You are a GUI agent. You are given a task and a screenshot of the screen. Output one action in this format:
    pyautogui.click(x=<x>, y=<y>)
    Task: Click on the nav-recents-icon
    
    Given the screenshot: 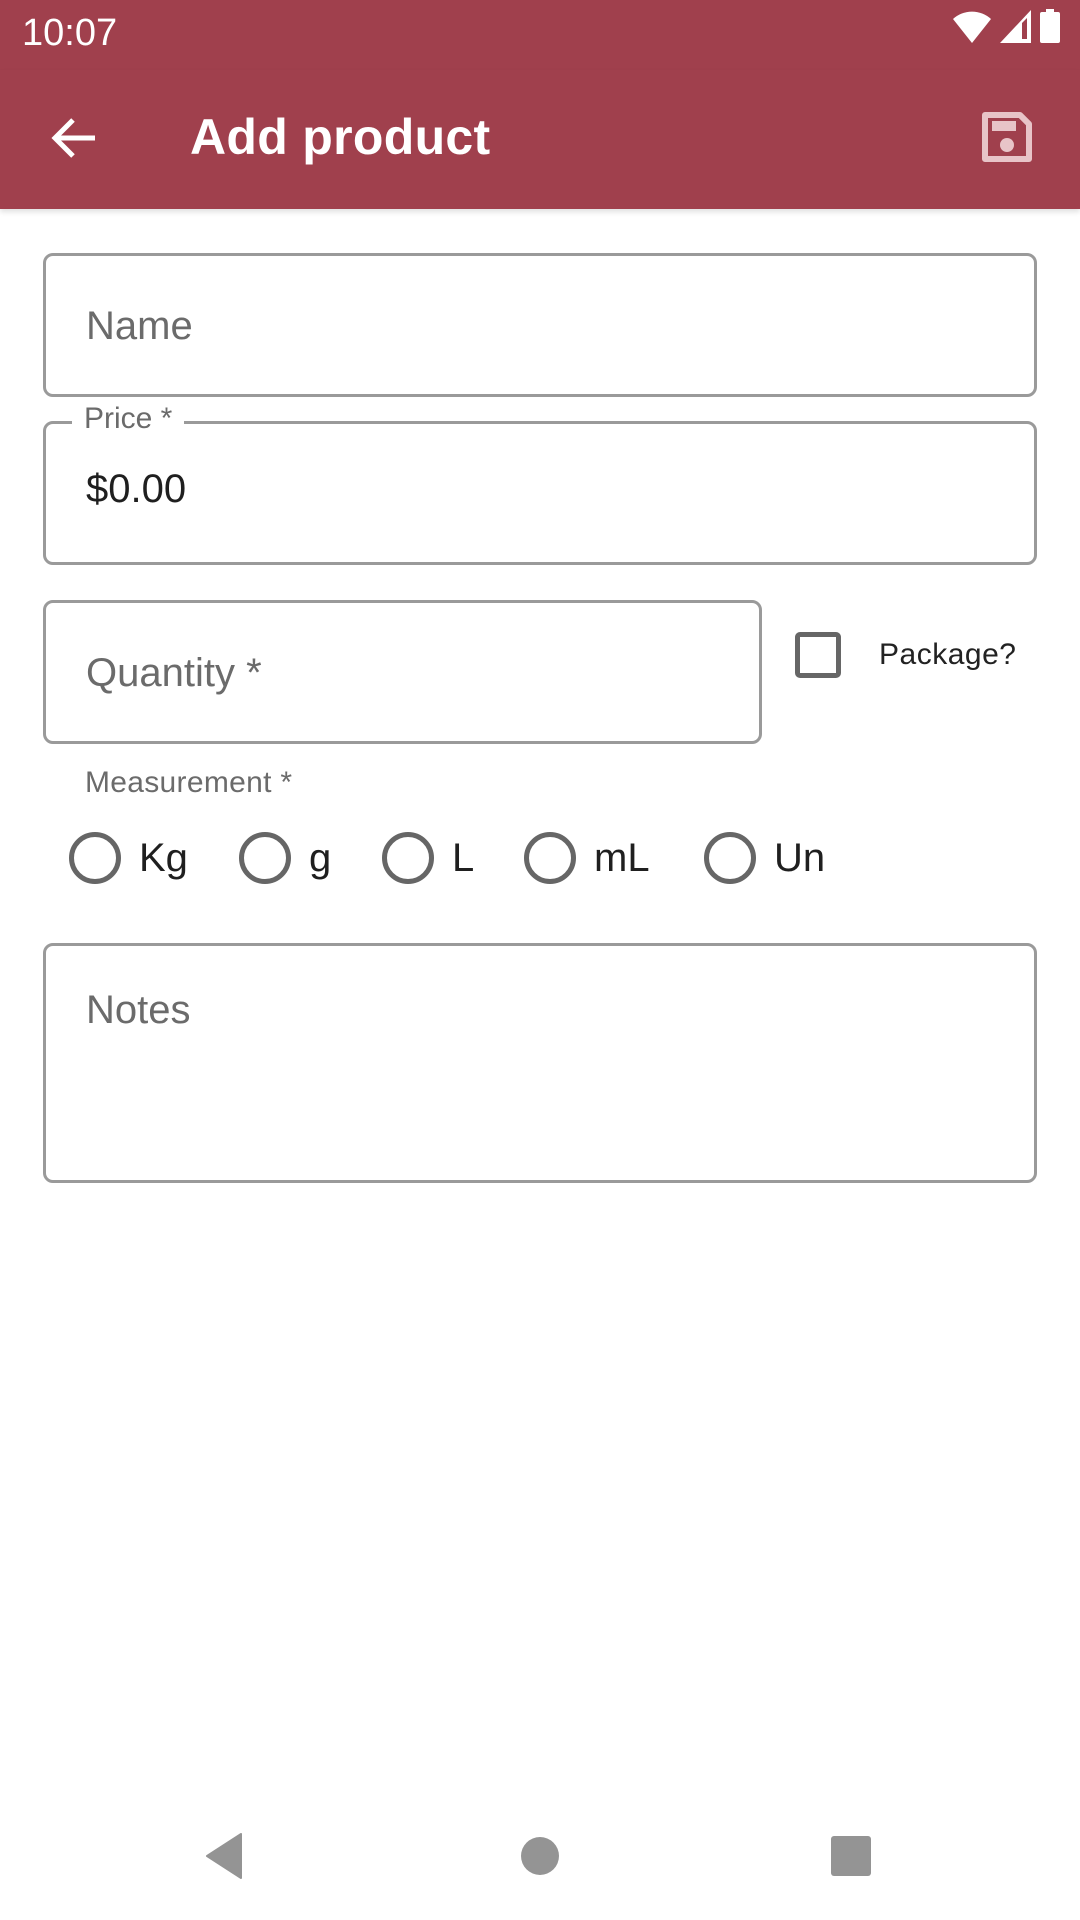 What is the action you would take?
    pyautogui.click(x=851, y=1858)
    